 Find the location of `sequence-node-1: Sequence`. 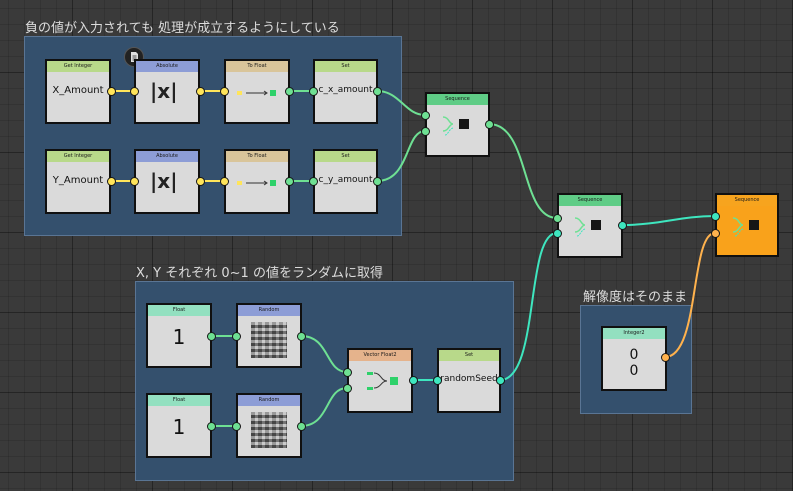

sequence-node-1: Sequence is located at coordinates (457, 124).